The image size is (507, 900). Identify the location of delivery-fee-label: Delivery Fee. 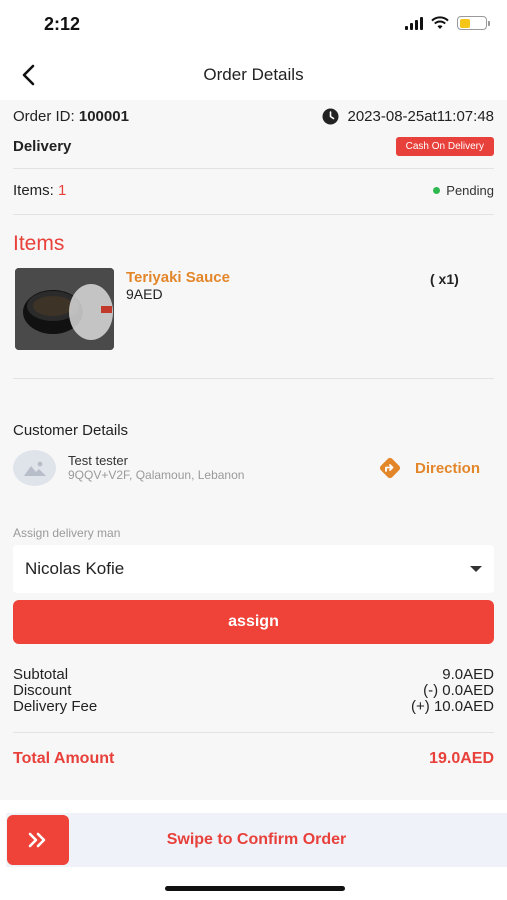
(55, 706).